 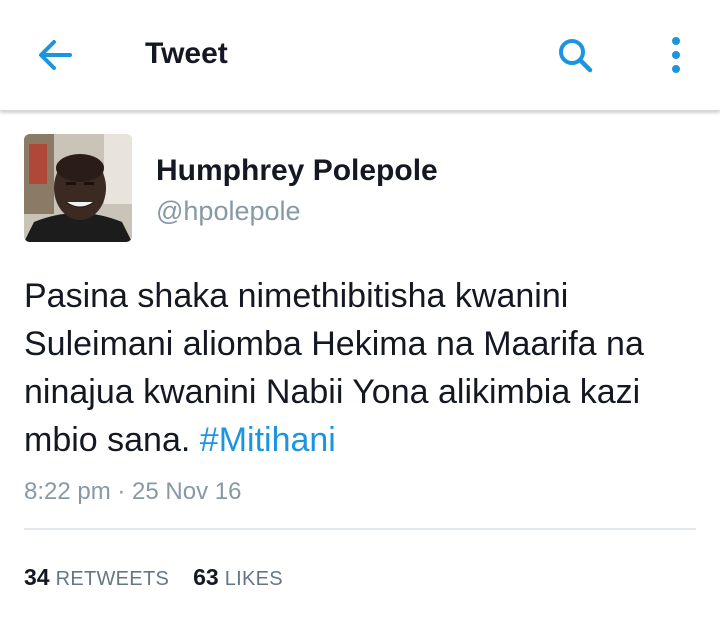 I want to click on profile-photo-icon, so click(x=78, y=188).